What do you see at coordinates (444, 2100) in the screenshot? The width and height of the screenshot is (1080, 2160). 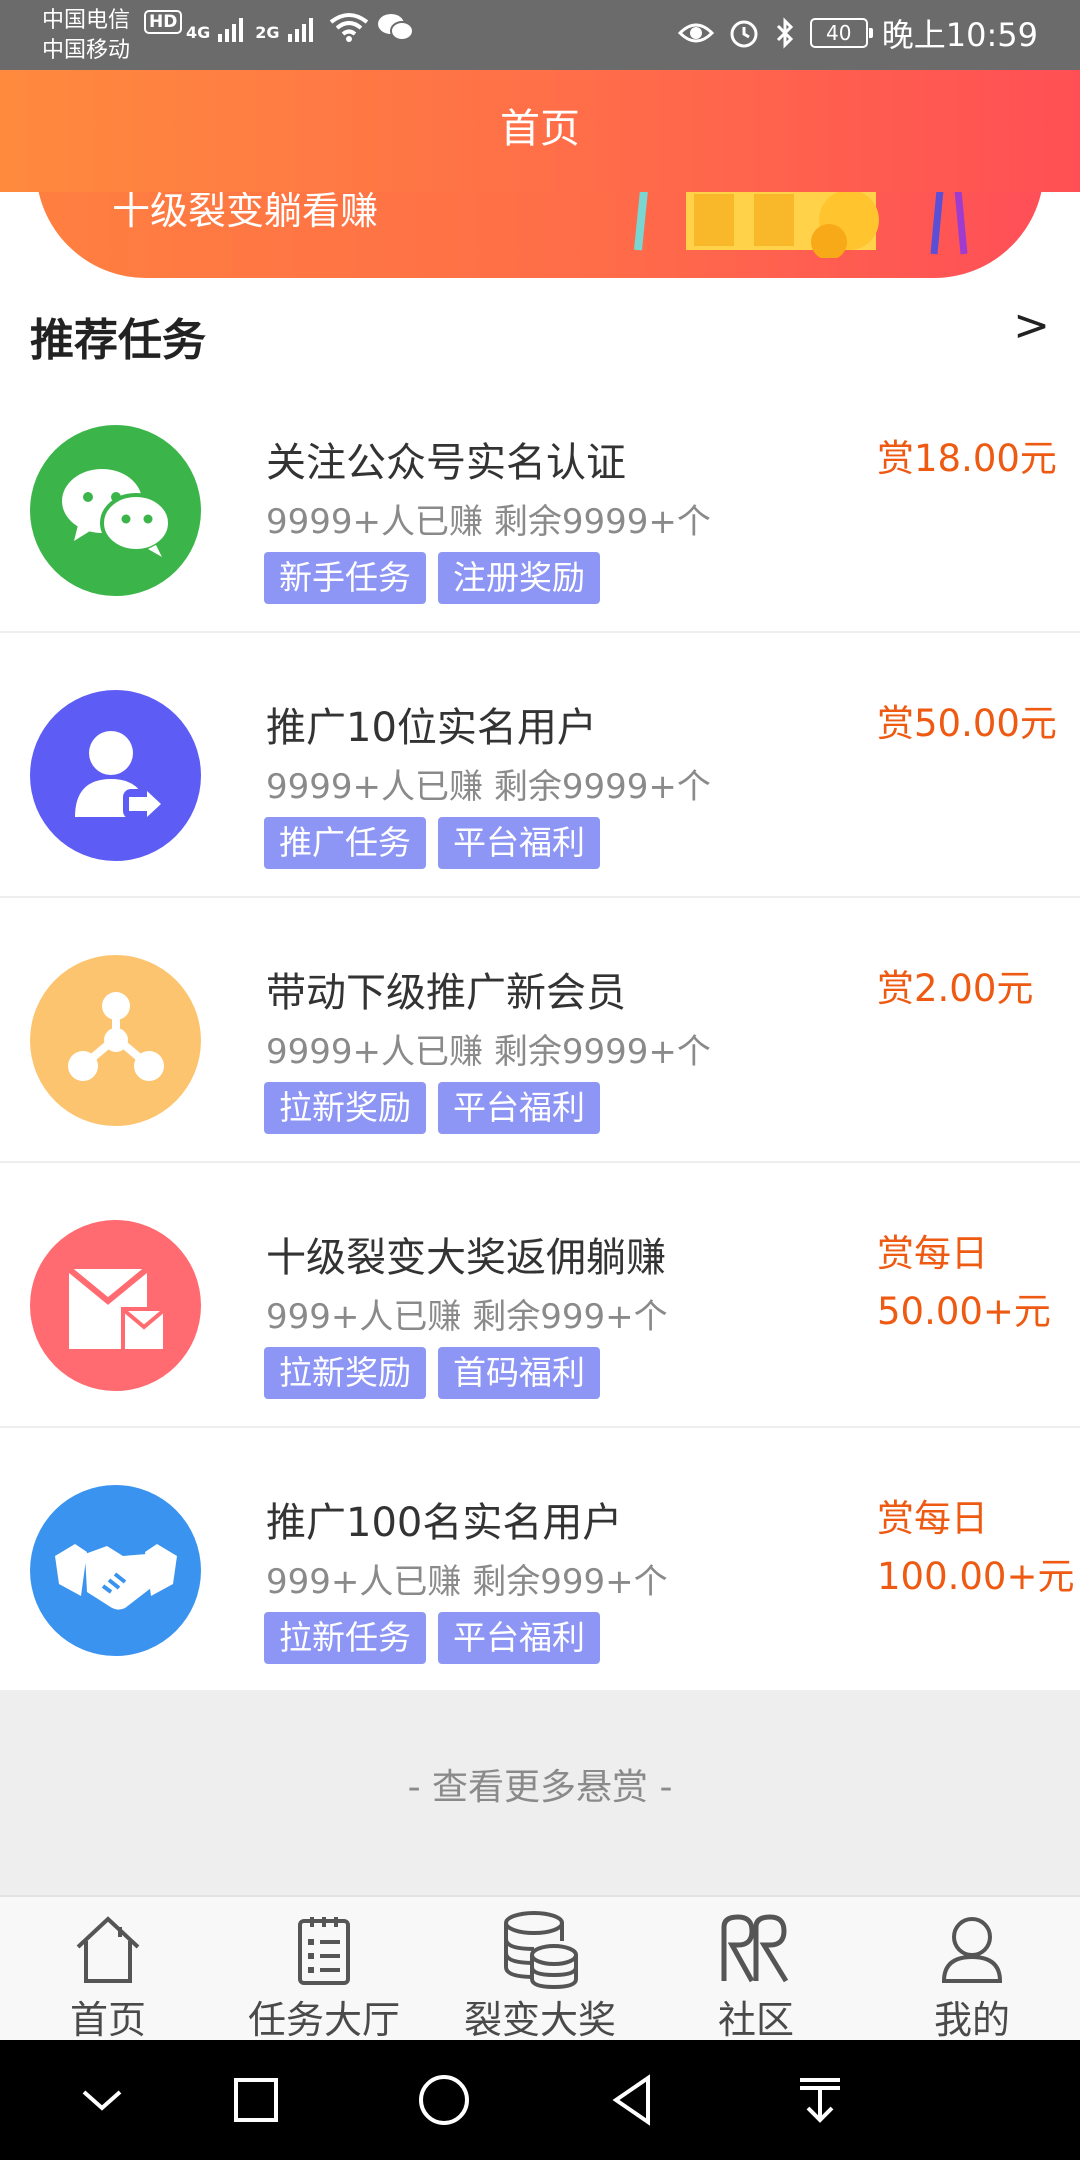 I see `home-circle-icon` at bounding box center [444, 2100].